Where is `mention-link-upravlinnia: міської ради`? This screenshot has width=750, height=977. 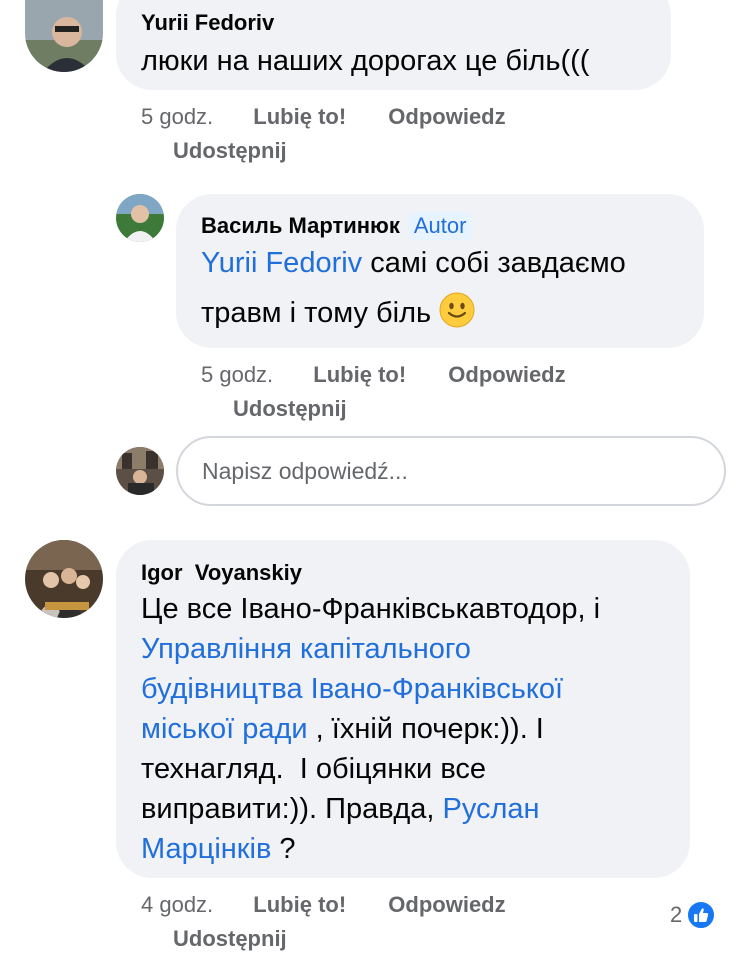
mention-link-upravlinnia: міської ради is located at coordinates (224, 729).